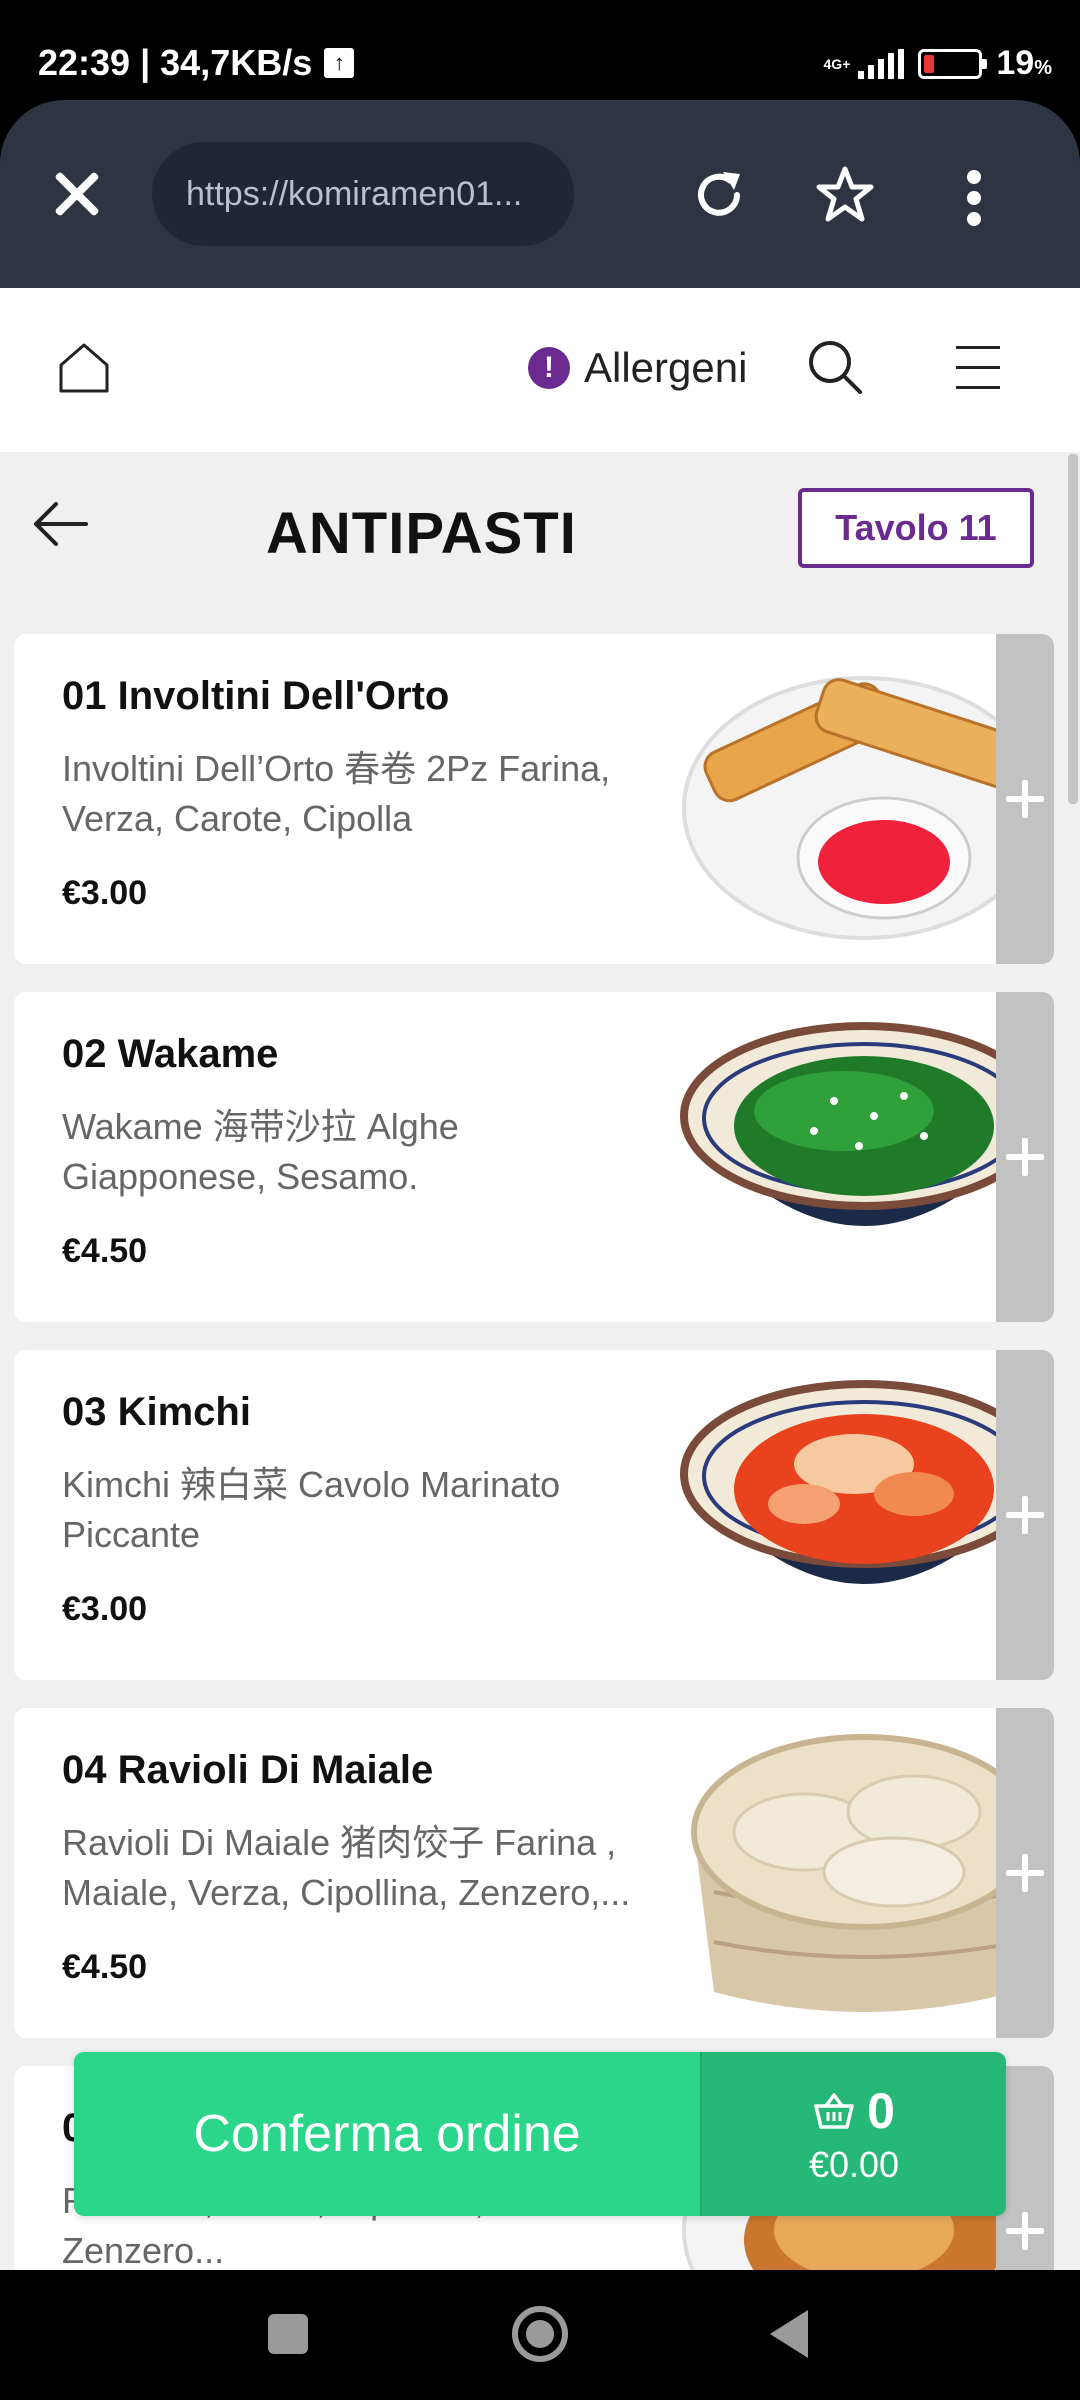  Describe the element at coordinates (845, 195) in the screenshot. I see `bookmark-star-icon` at that location.